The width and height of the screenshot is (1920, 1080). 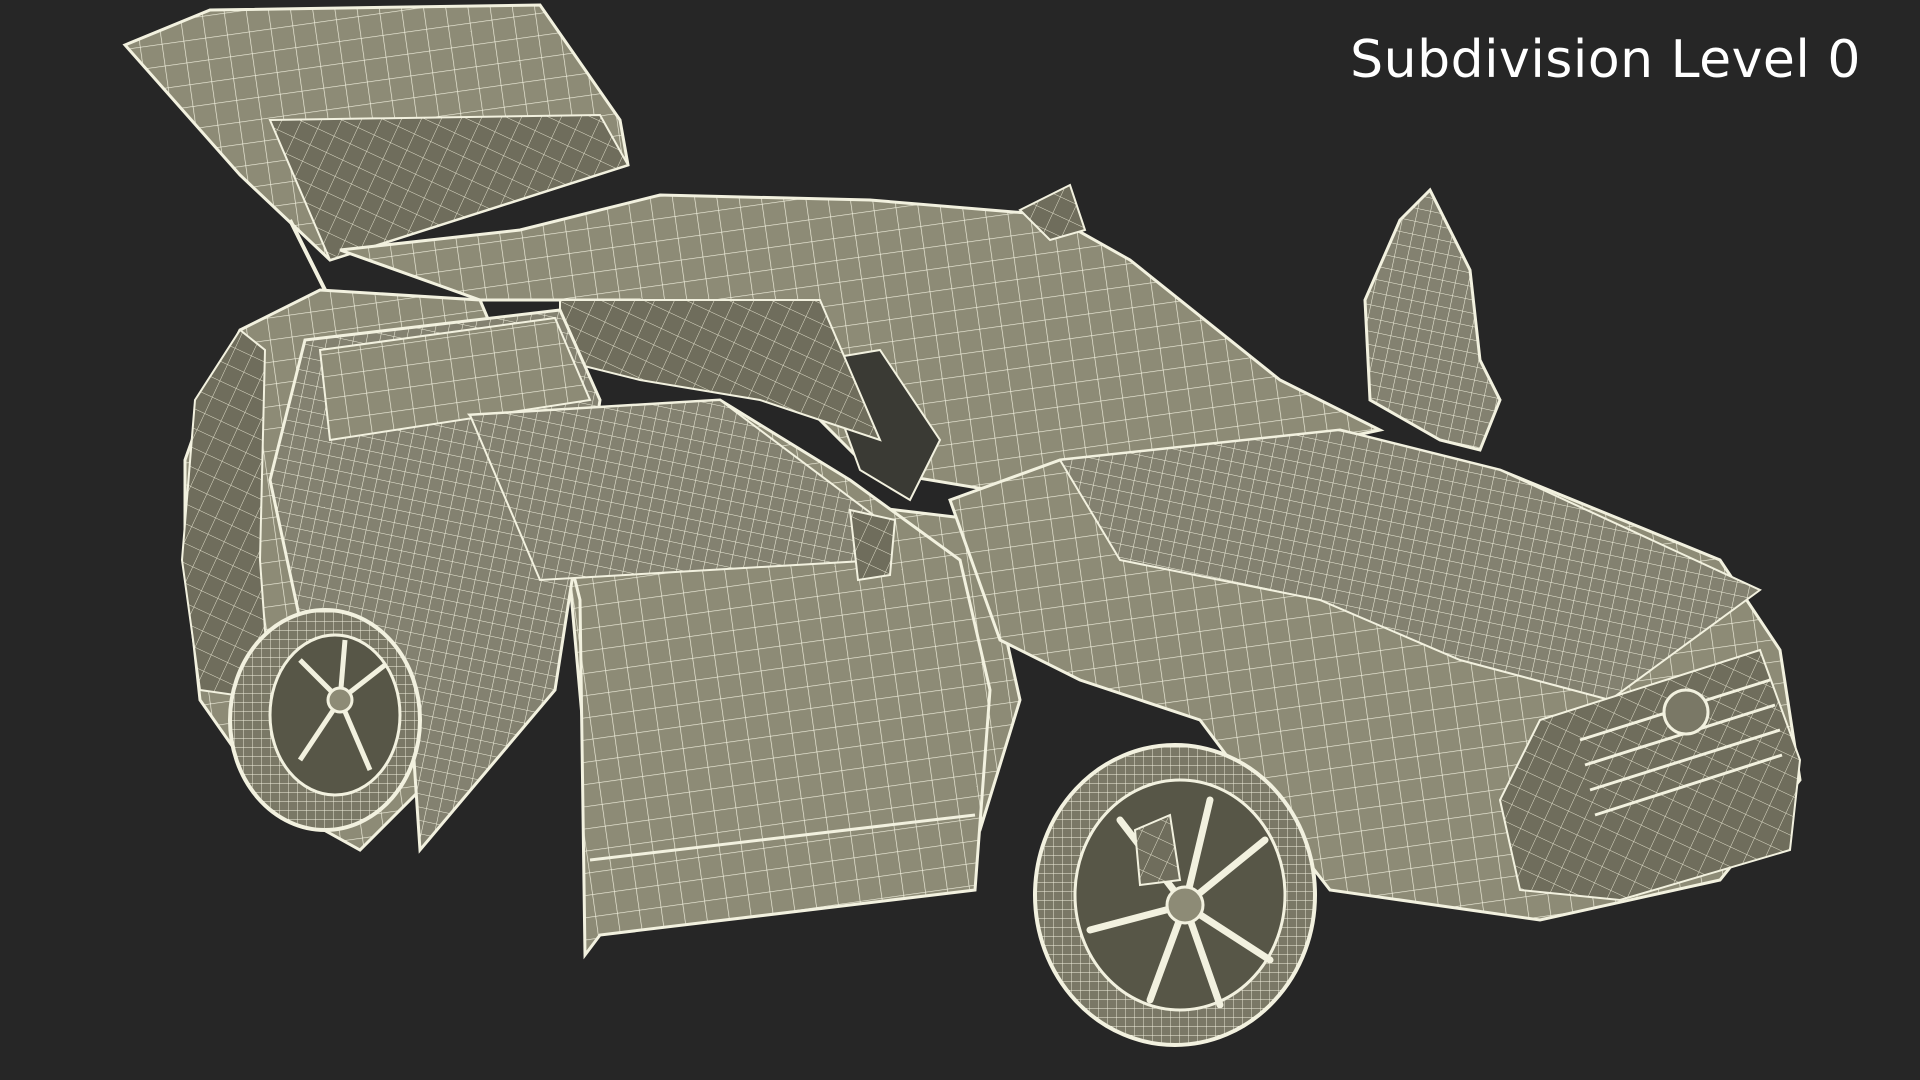 What do you see at coordinates (872, 545) in the screenshot?
I see `side-mirror` at bounding box center [872, 545].